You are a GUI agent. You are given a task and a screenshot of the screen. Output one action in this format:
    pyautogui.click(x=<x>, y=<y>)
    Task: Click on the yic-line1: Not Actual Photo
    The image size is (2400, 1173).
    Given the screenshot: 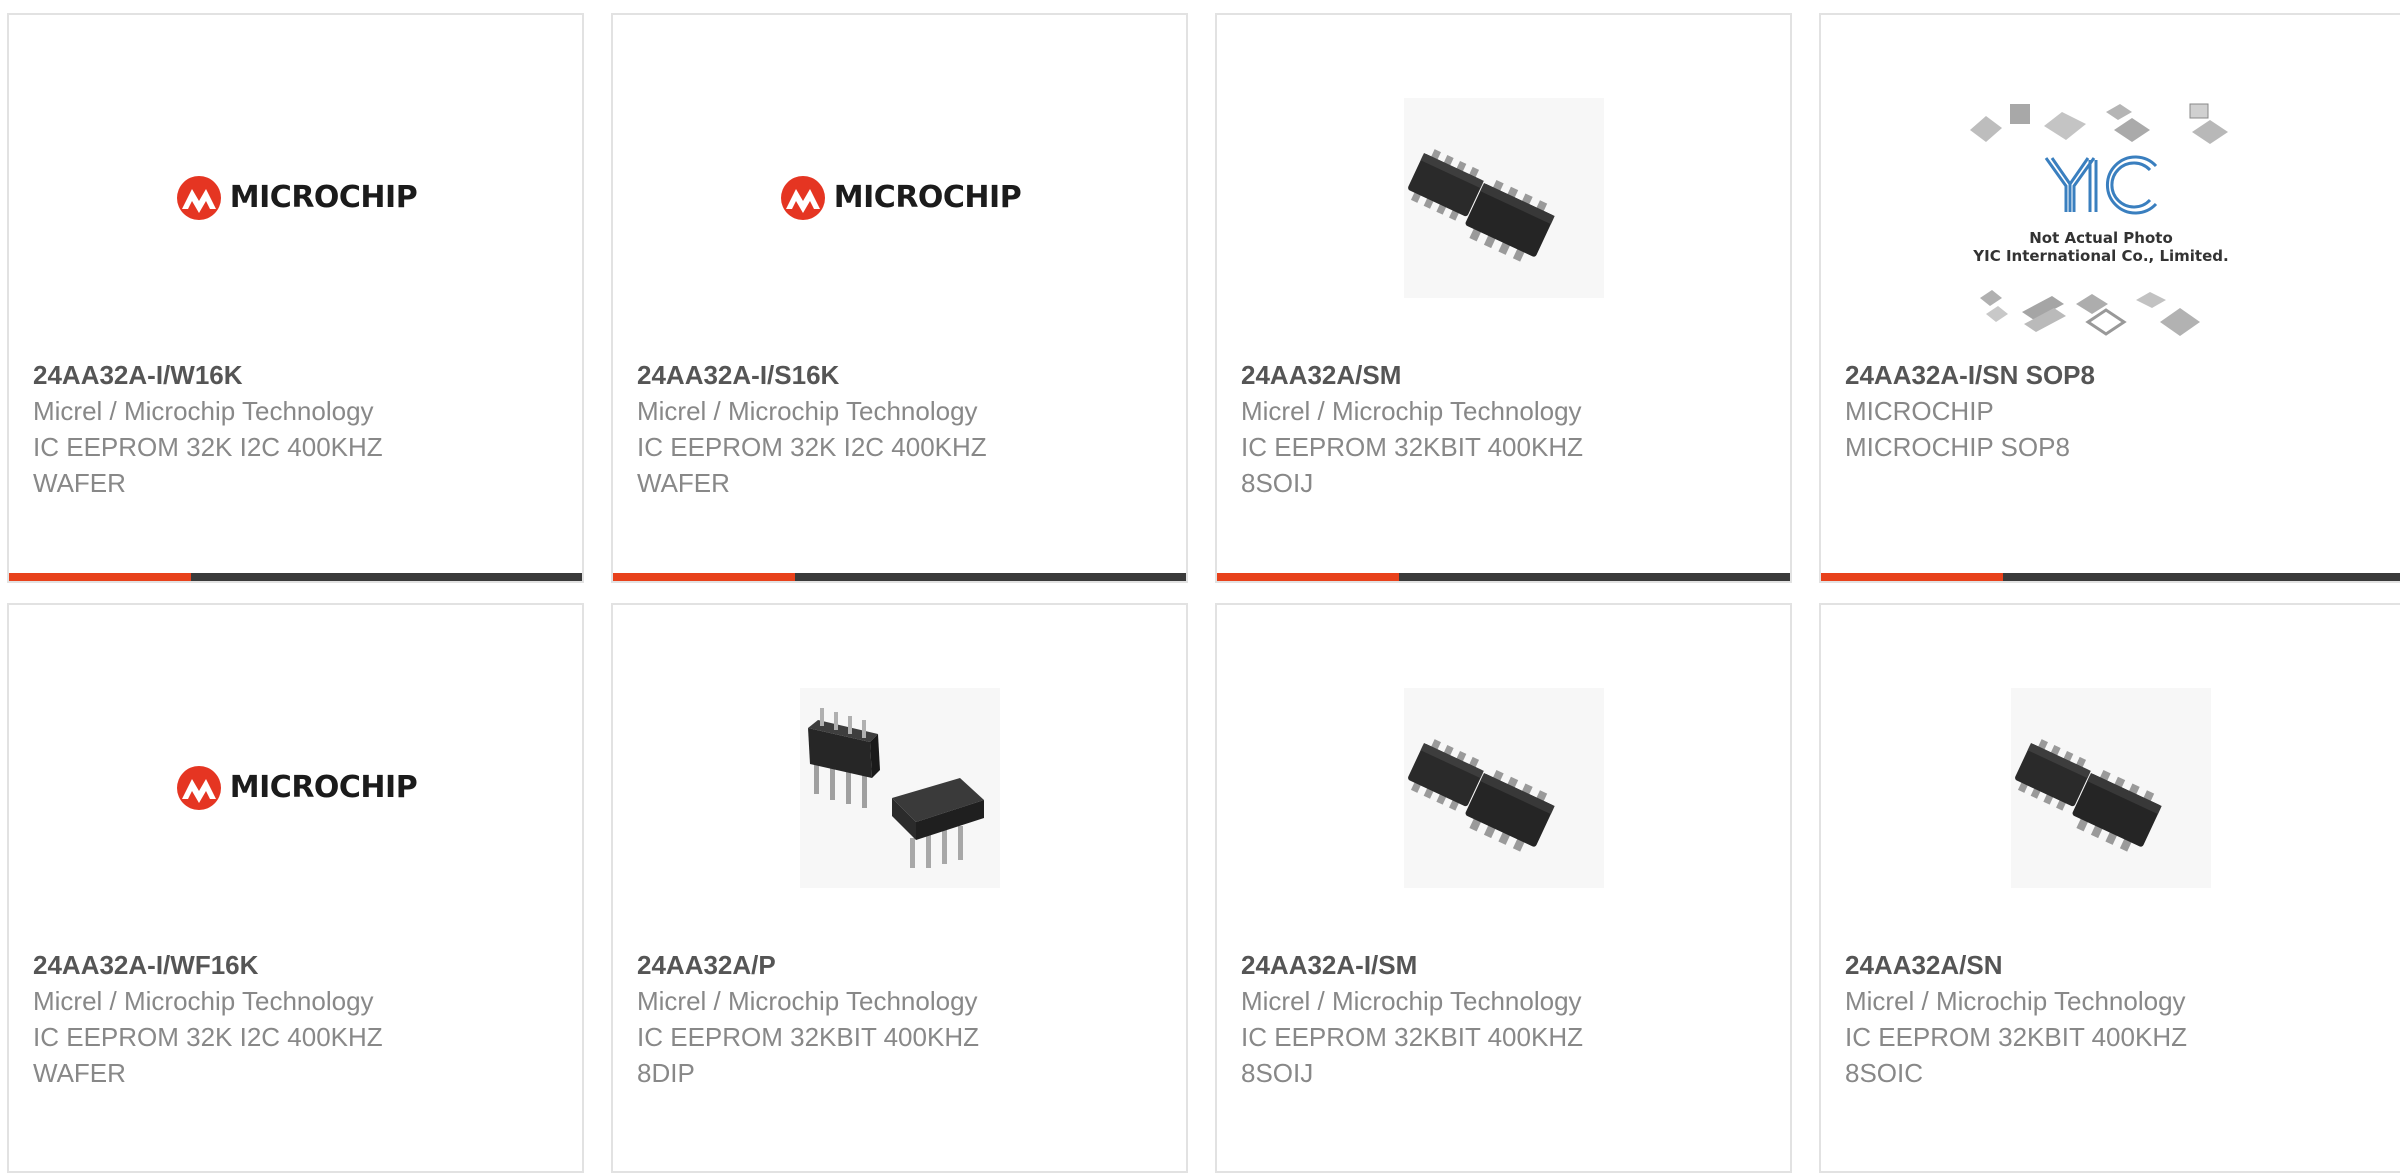 What is the action you would take?
    pyautogui.click(x=2101, y=238)
    